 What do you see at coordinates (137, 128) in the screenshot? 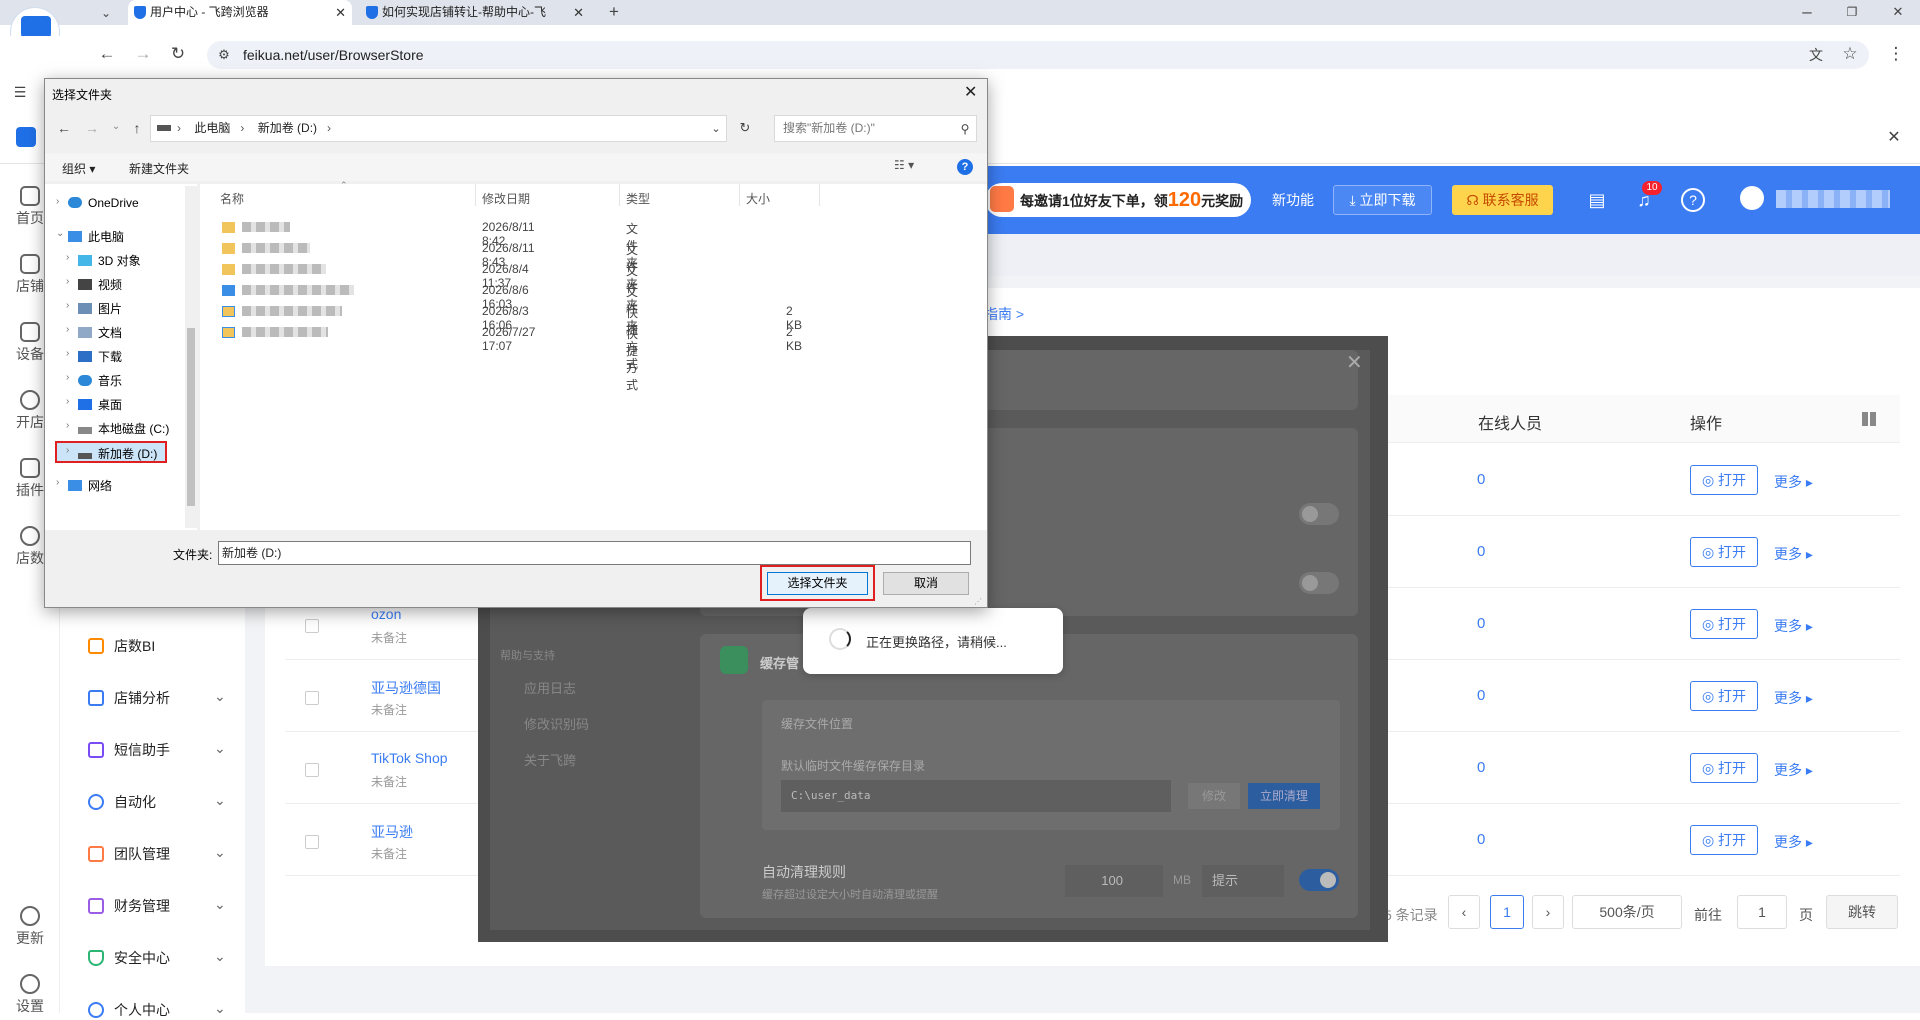
I see `up-icon: ↑` at bounding box center [137, 128].